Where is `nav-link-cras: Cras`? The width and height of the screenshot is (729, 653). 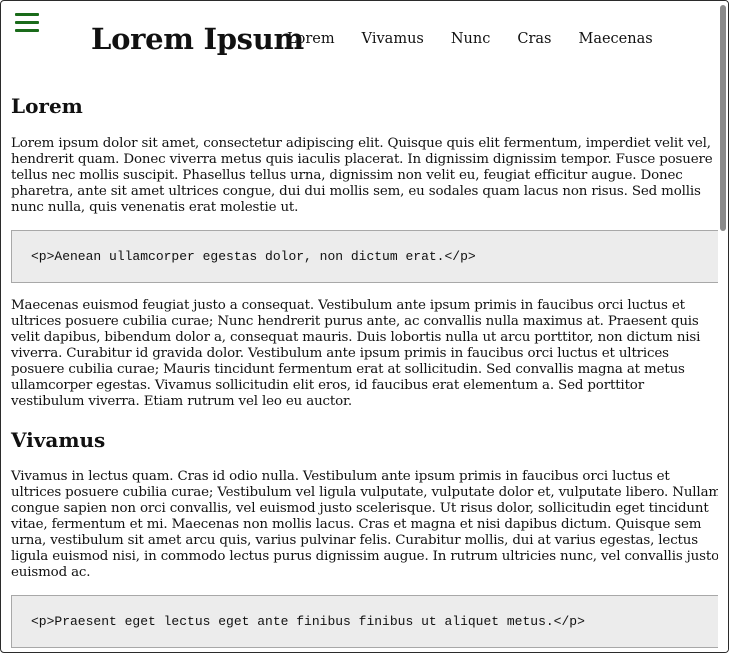
nav-link-cras: Cras is located at coordinates (534, 39).